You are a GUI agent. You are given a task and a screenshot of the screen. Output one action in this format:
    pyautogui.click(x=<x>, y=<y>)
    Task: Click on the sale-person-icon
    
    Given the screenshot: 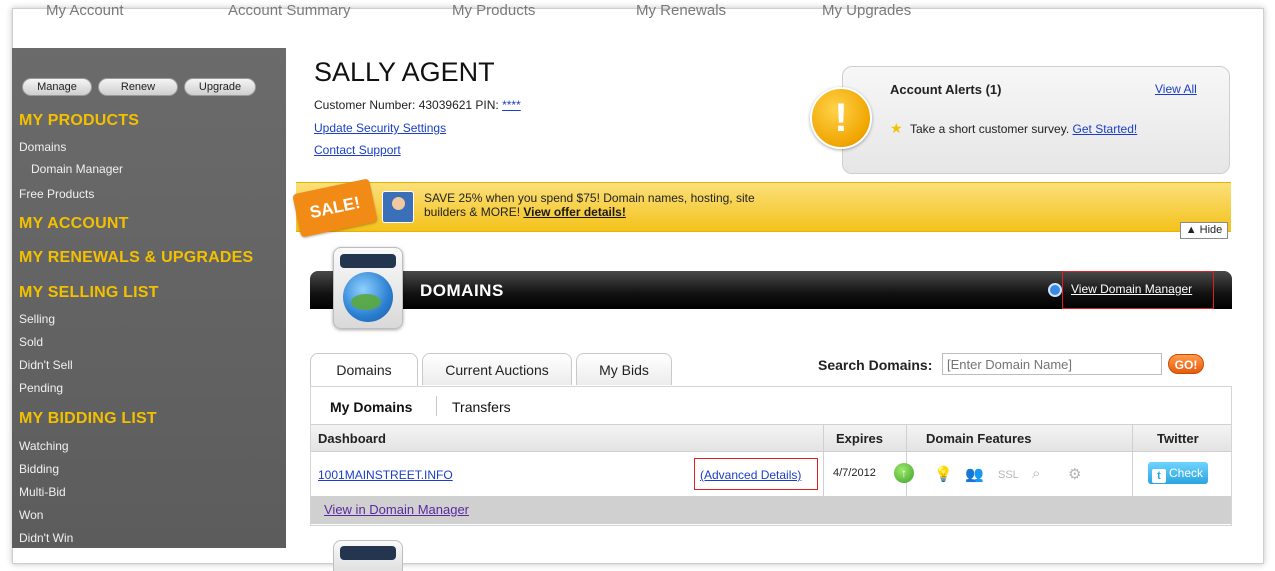 What is the action you would take?
    pyautogui.click(x=398, y=207)
    